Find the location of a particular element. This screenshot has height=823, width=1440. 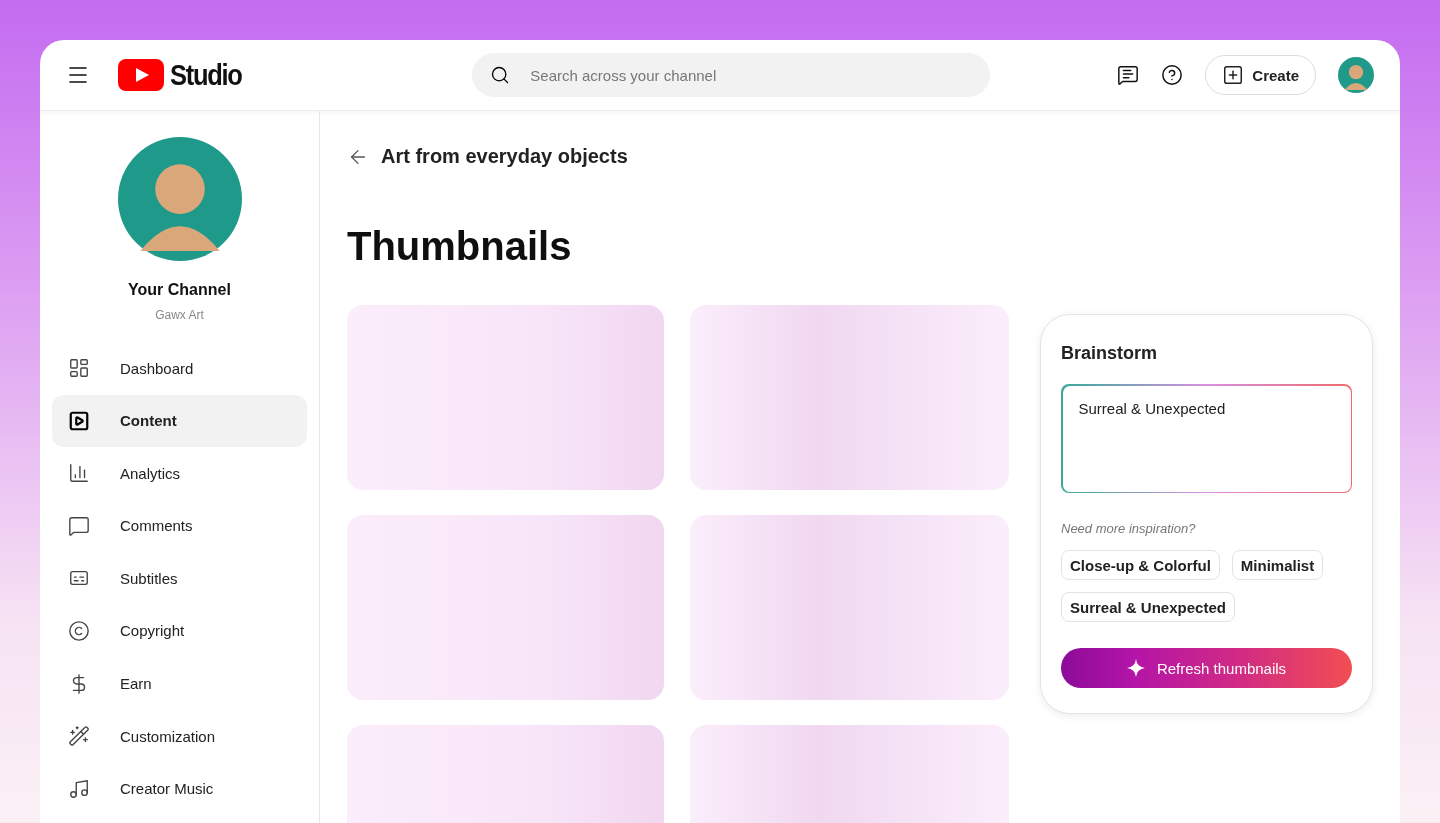

suggestion-chip: Surreal & Unexpected is located at coordinates (1148, 607).